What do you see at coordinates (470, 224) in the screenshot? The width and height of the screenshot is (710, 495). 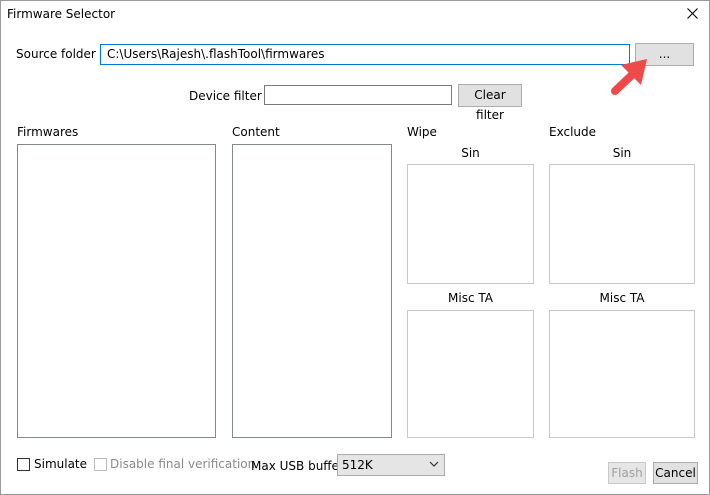 I see `wipe-sin-list` at bounding box center [470, 224].